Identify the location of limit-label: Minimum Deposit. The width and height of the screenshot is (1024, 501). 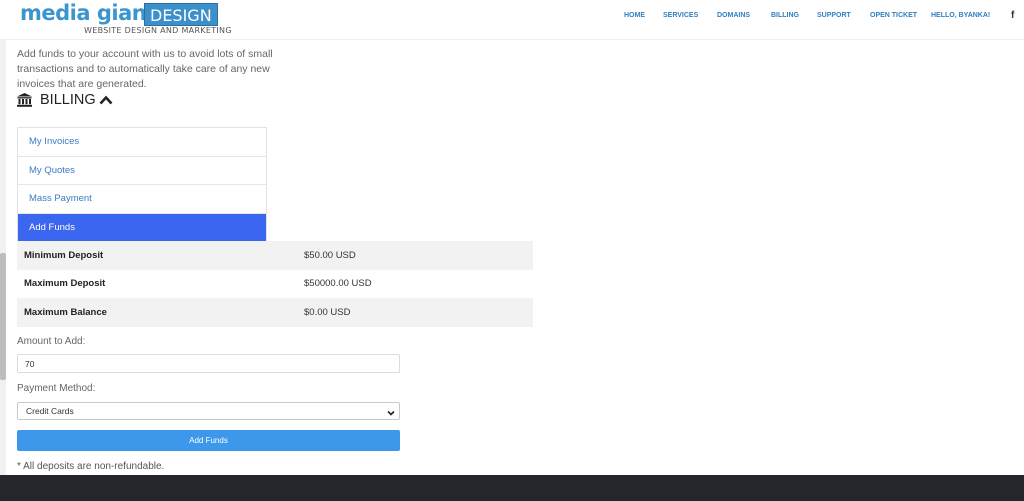
(64, 255).